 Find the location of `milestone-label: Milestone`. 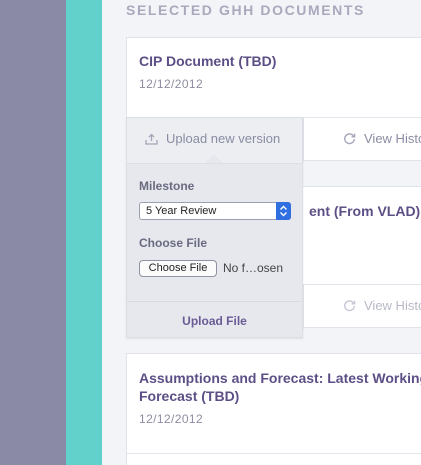

milestone-label: Milestone is located at coordinates (167, 186).